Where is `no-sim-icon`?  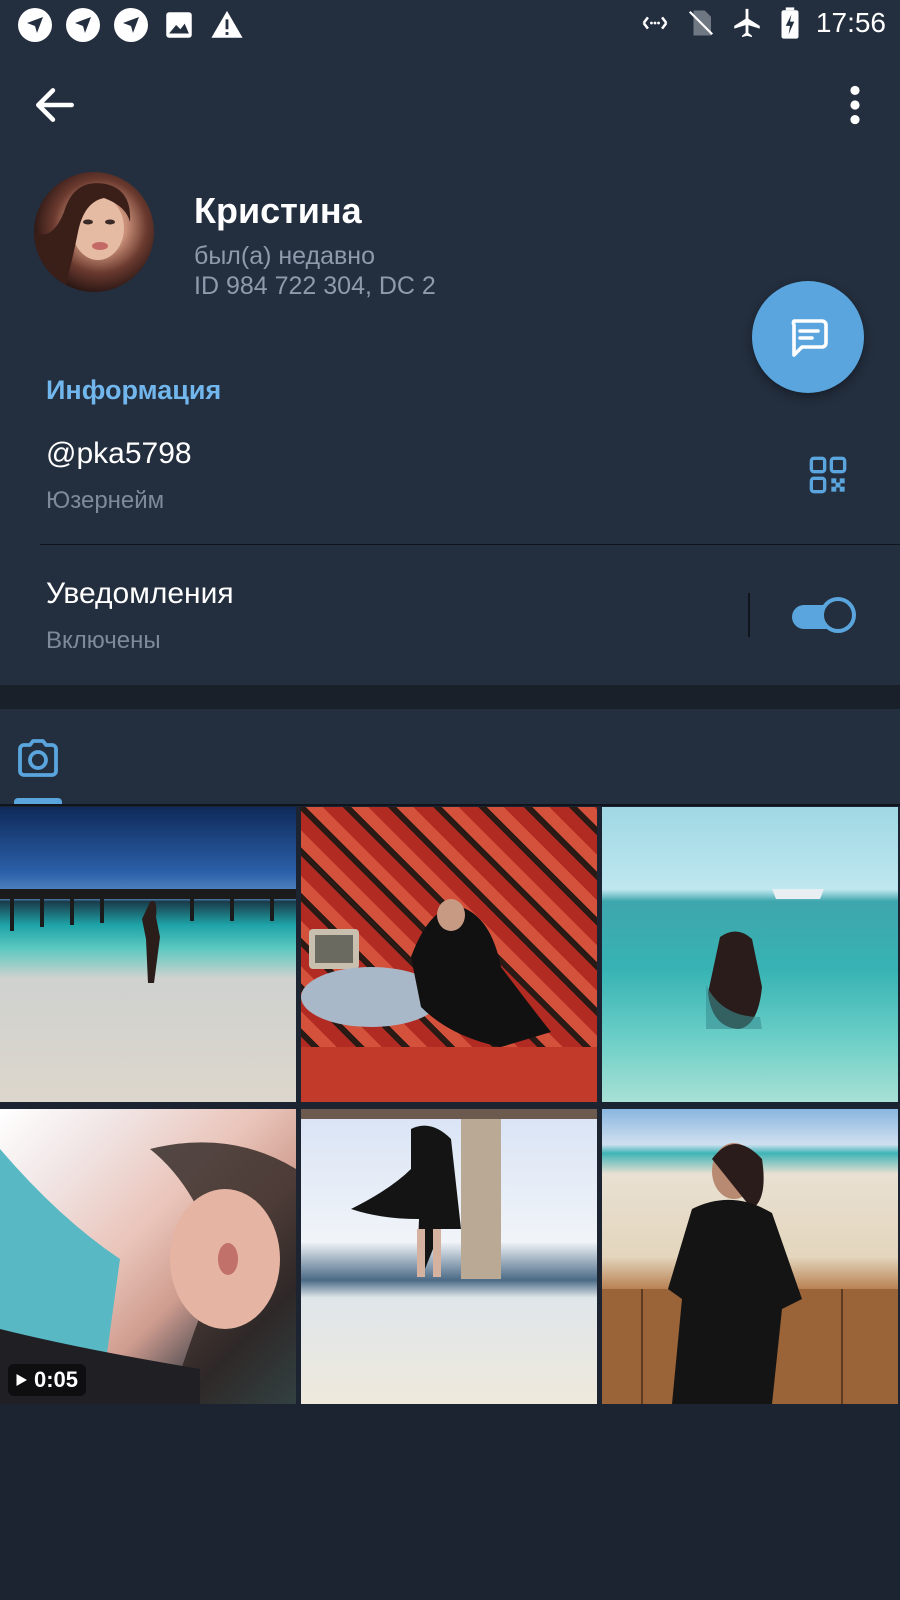 no-sim-icon is located at coordinates (700, 23).